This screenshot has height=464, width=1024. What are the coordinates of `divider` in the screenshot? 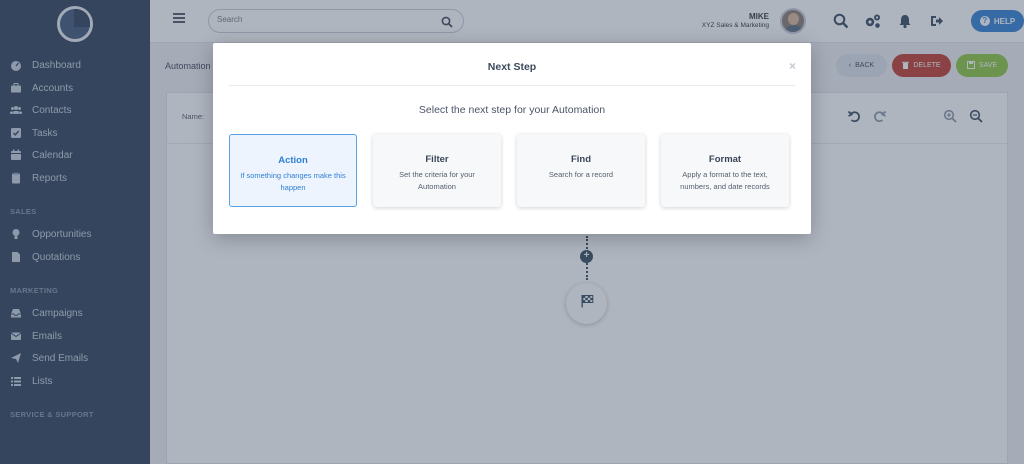 It's located at (512, 85).